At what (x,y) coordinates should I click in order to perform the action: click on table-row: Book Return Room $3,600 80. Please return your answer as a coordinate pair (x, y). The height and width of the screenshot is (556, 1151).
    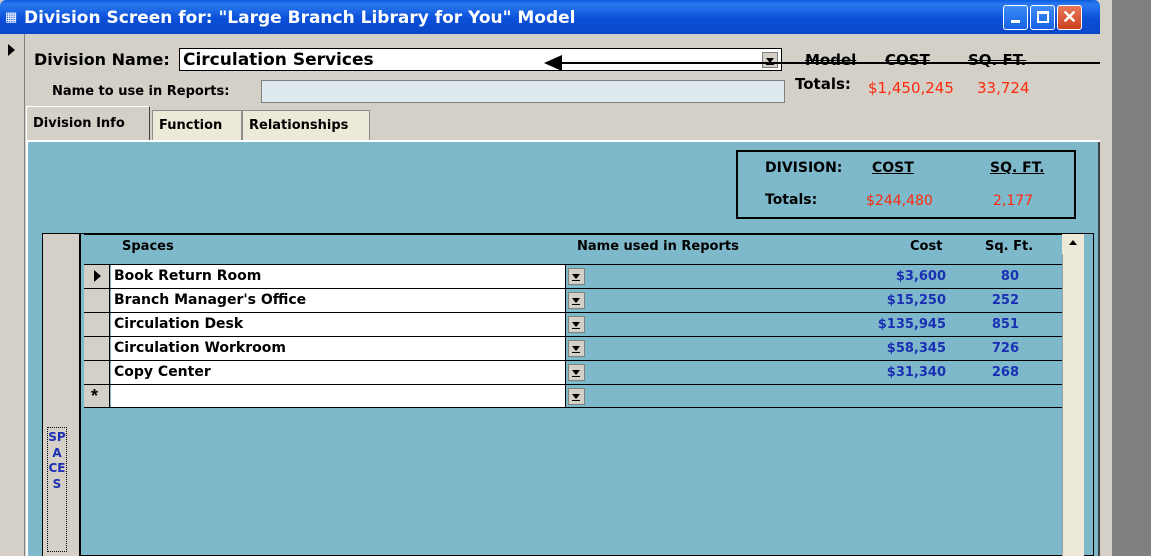
    Looking at the image, I should click on (573, 276).